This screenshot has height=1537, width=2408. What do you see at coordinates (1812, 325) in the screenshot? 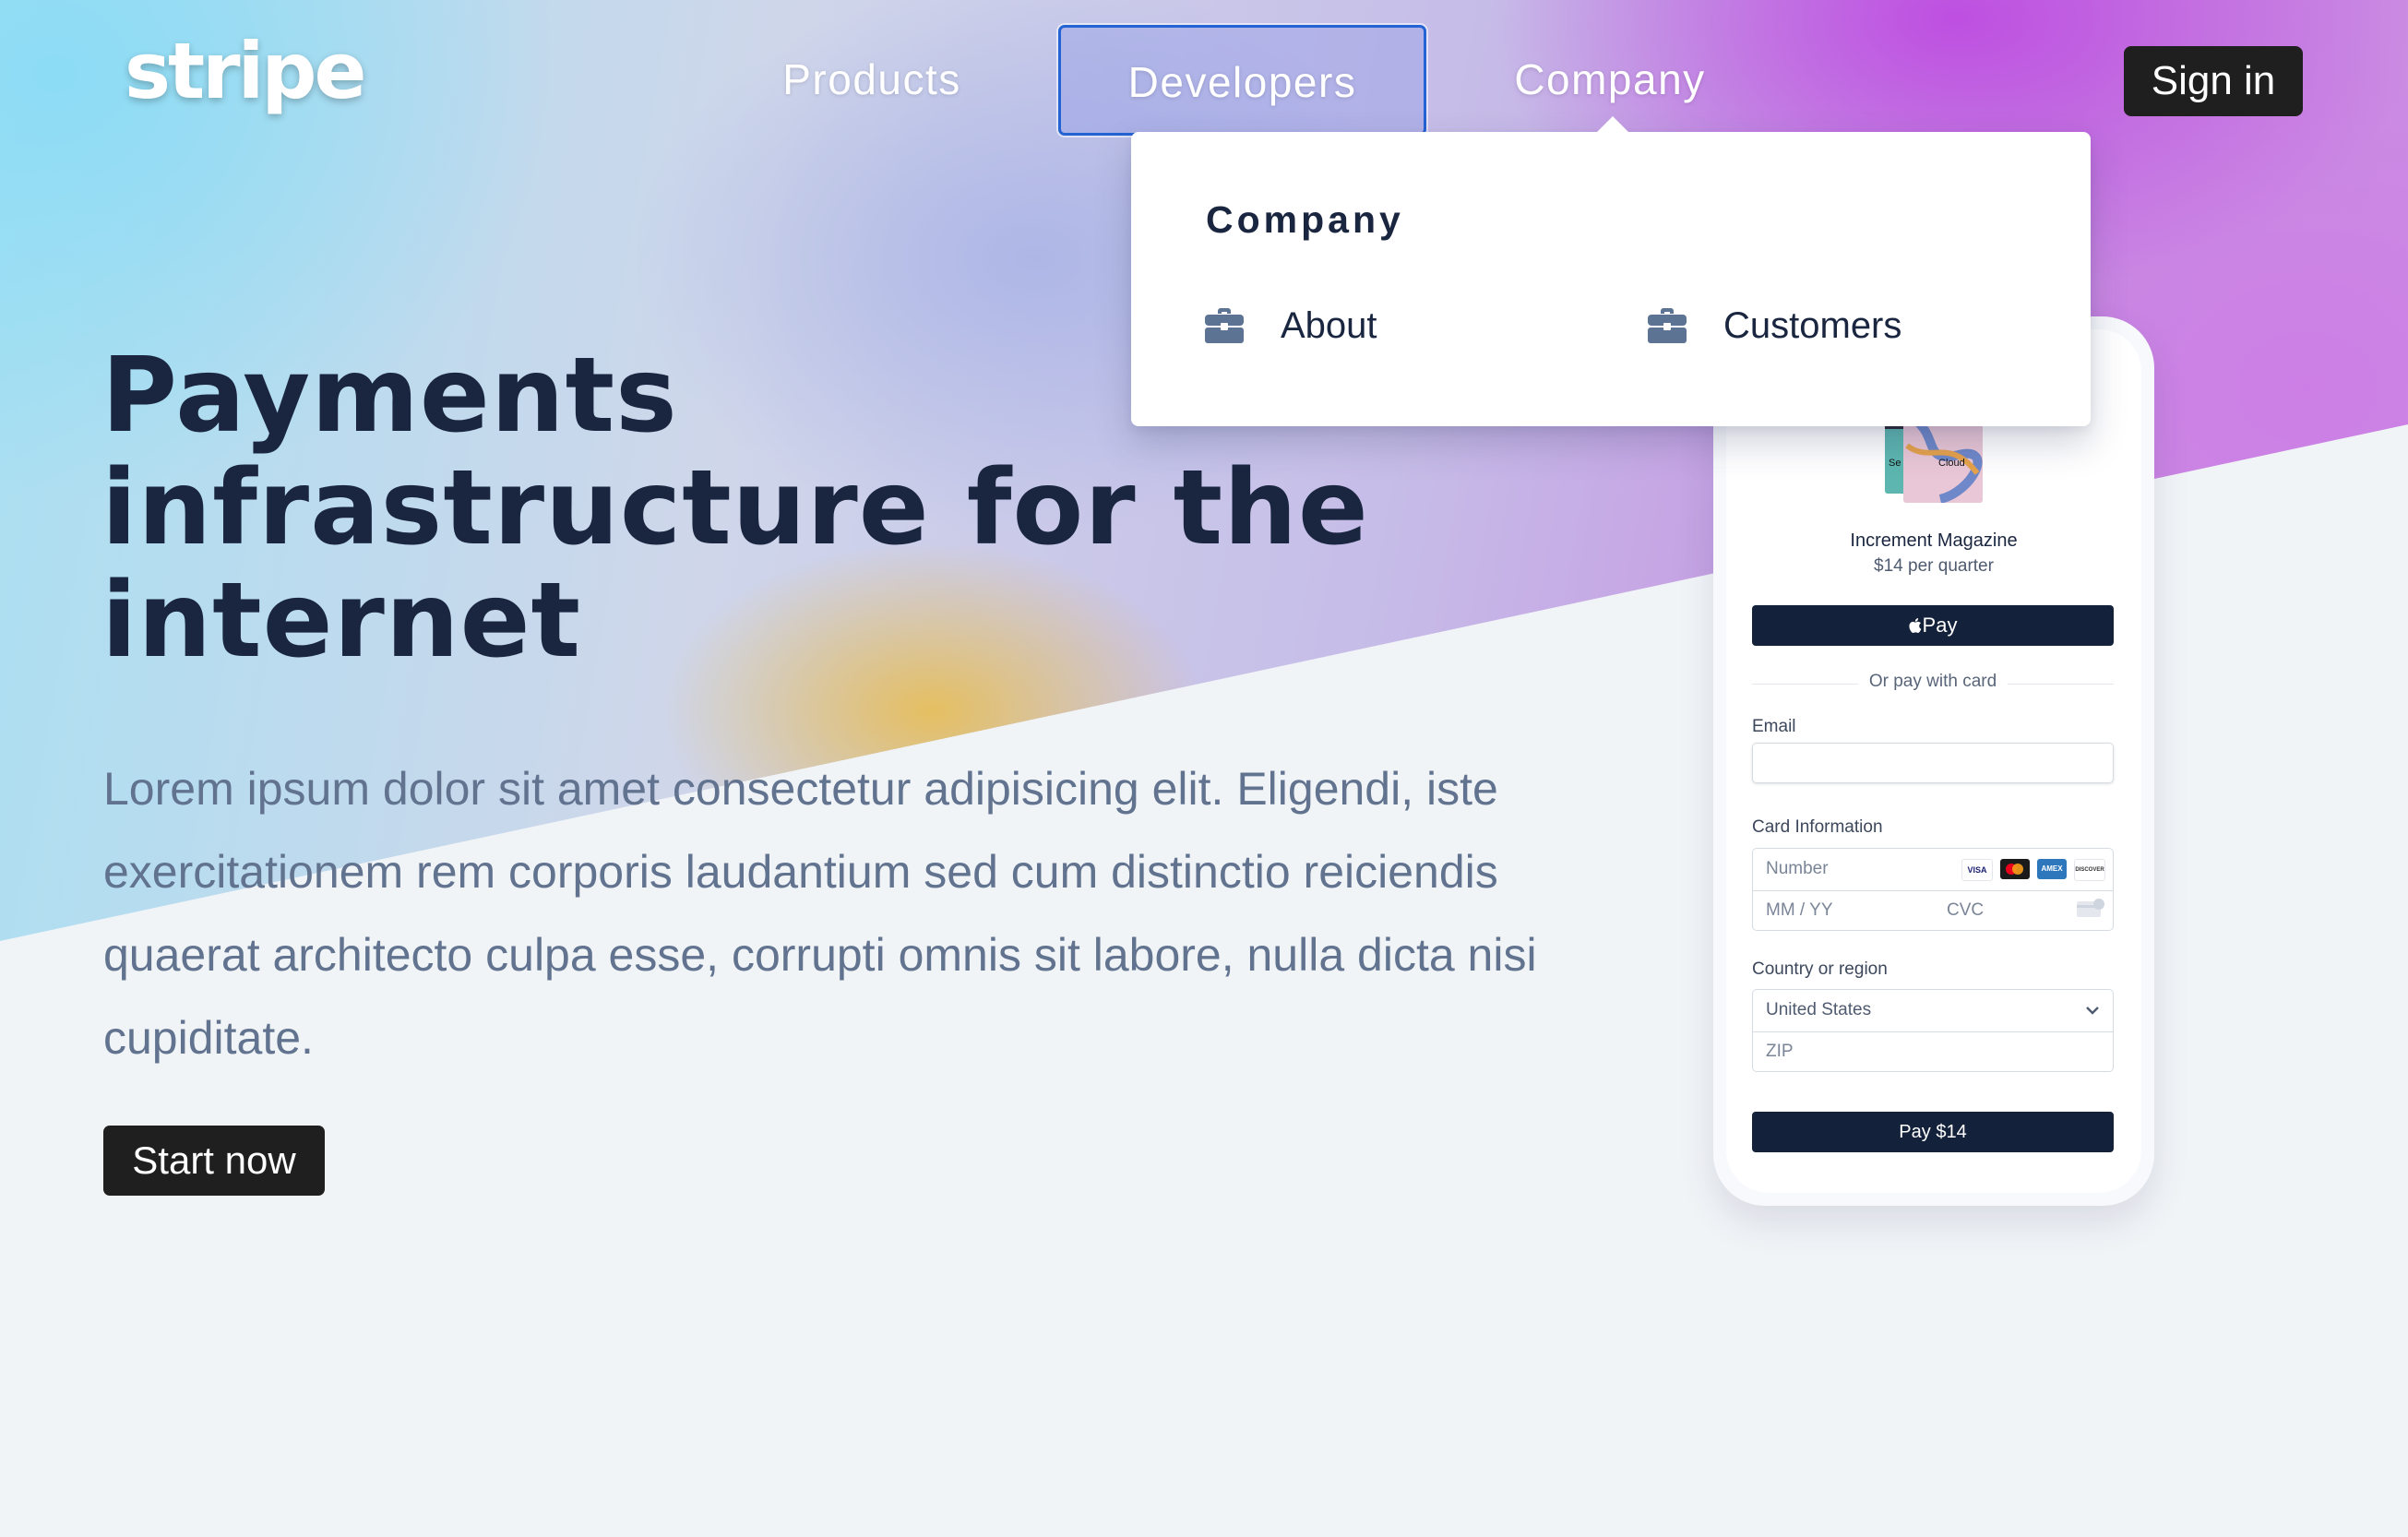
I see `dropdown-item-customers-label: Customers` at bounding box center [1812, 325].